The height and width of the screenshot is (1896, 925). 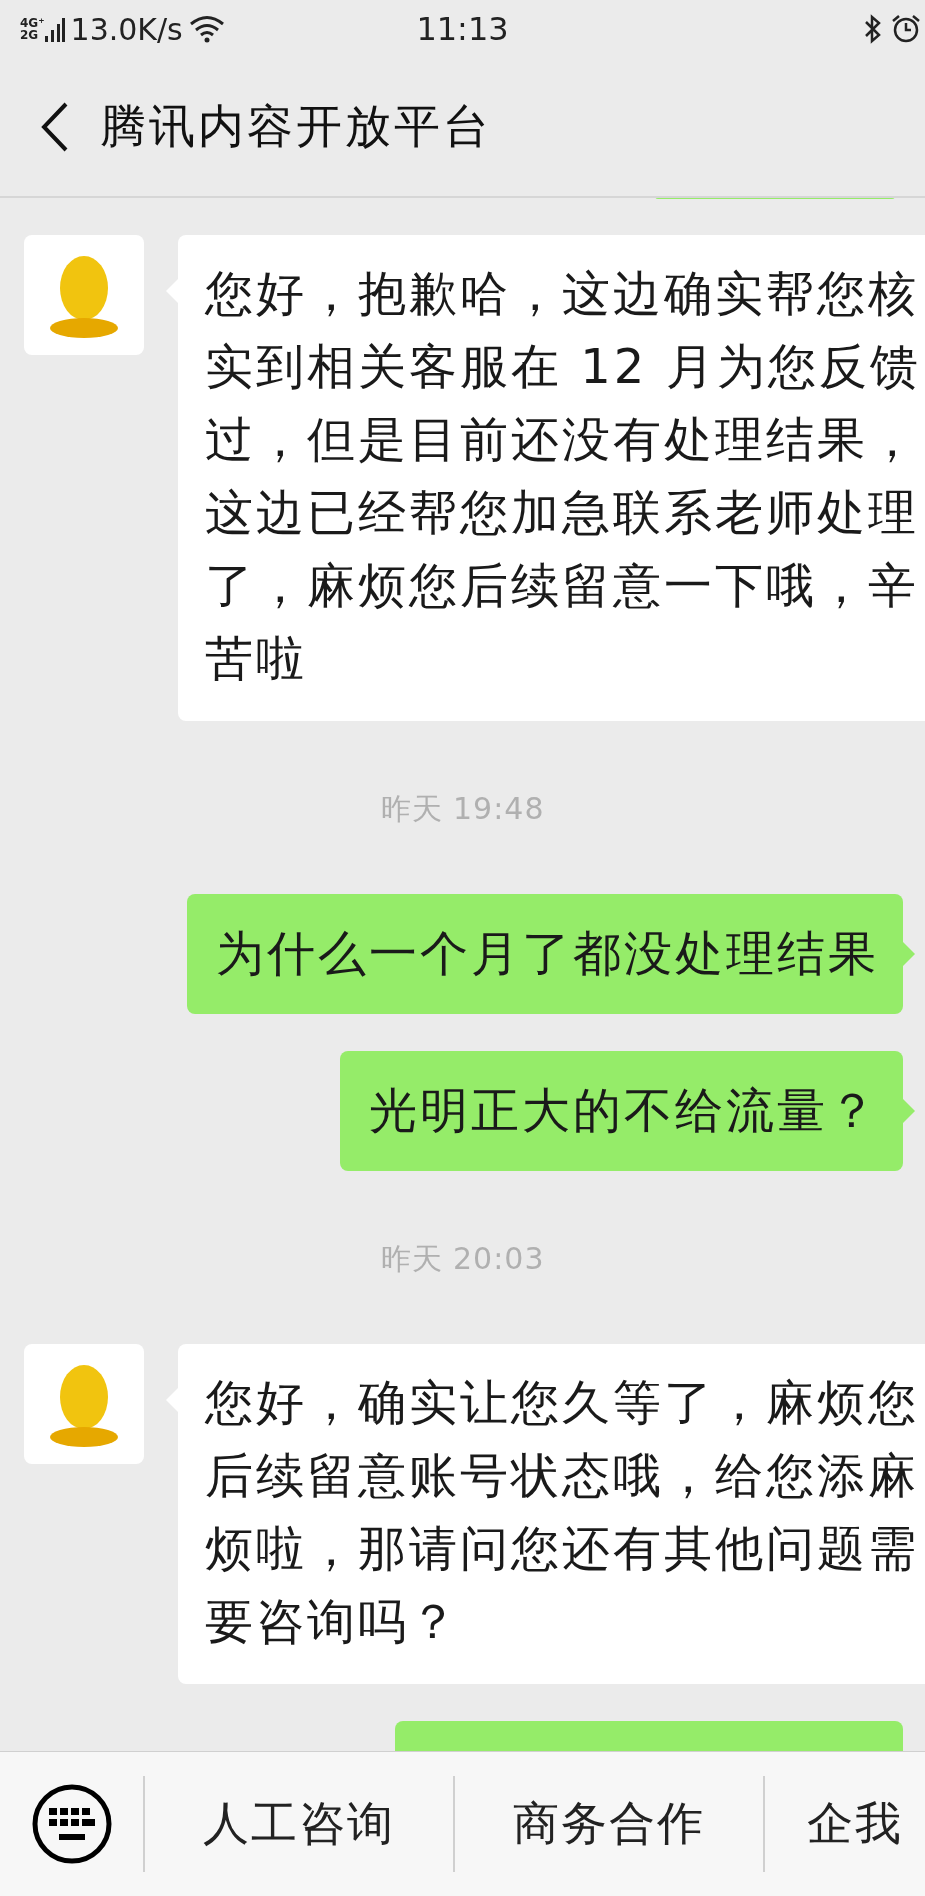 What do you see at coordinates (32, 29) in the screenshot?
I see `network-label: 4G⁺ 2G` at bounding box center [32, 29].